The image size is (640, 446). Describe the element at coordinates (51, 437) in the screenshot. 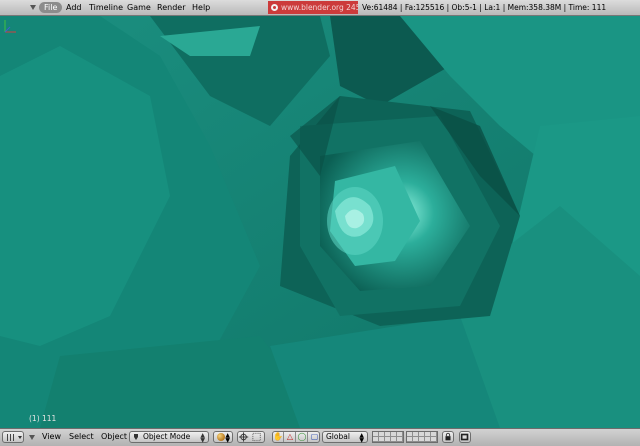

I see `menu-view: View` at that location.